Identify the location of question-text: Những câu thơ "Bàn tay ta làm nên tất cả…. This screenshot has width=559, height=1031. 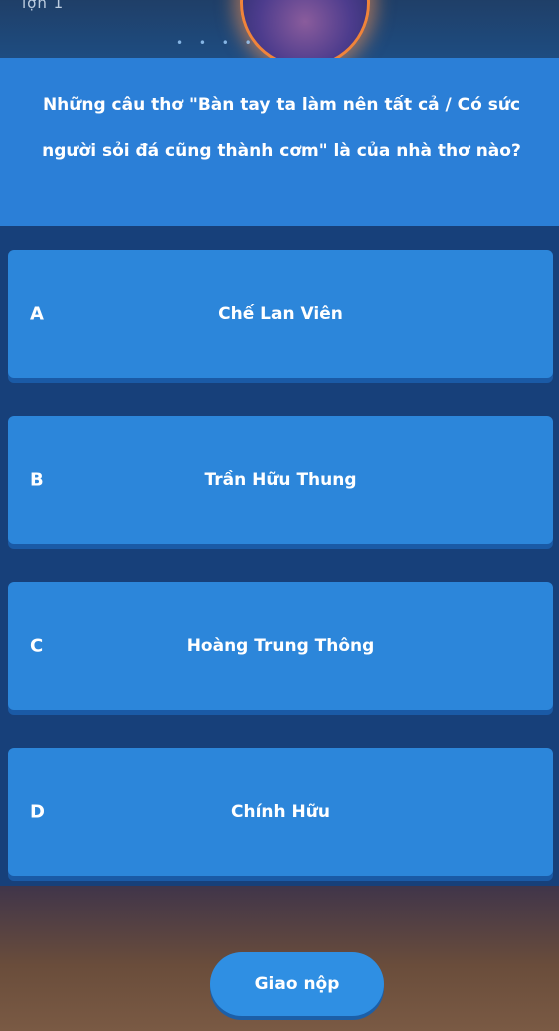
(281, 128).